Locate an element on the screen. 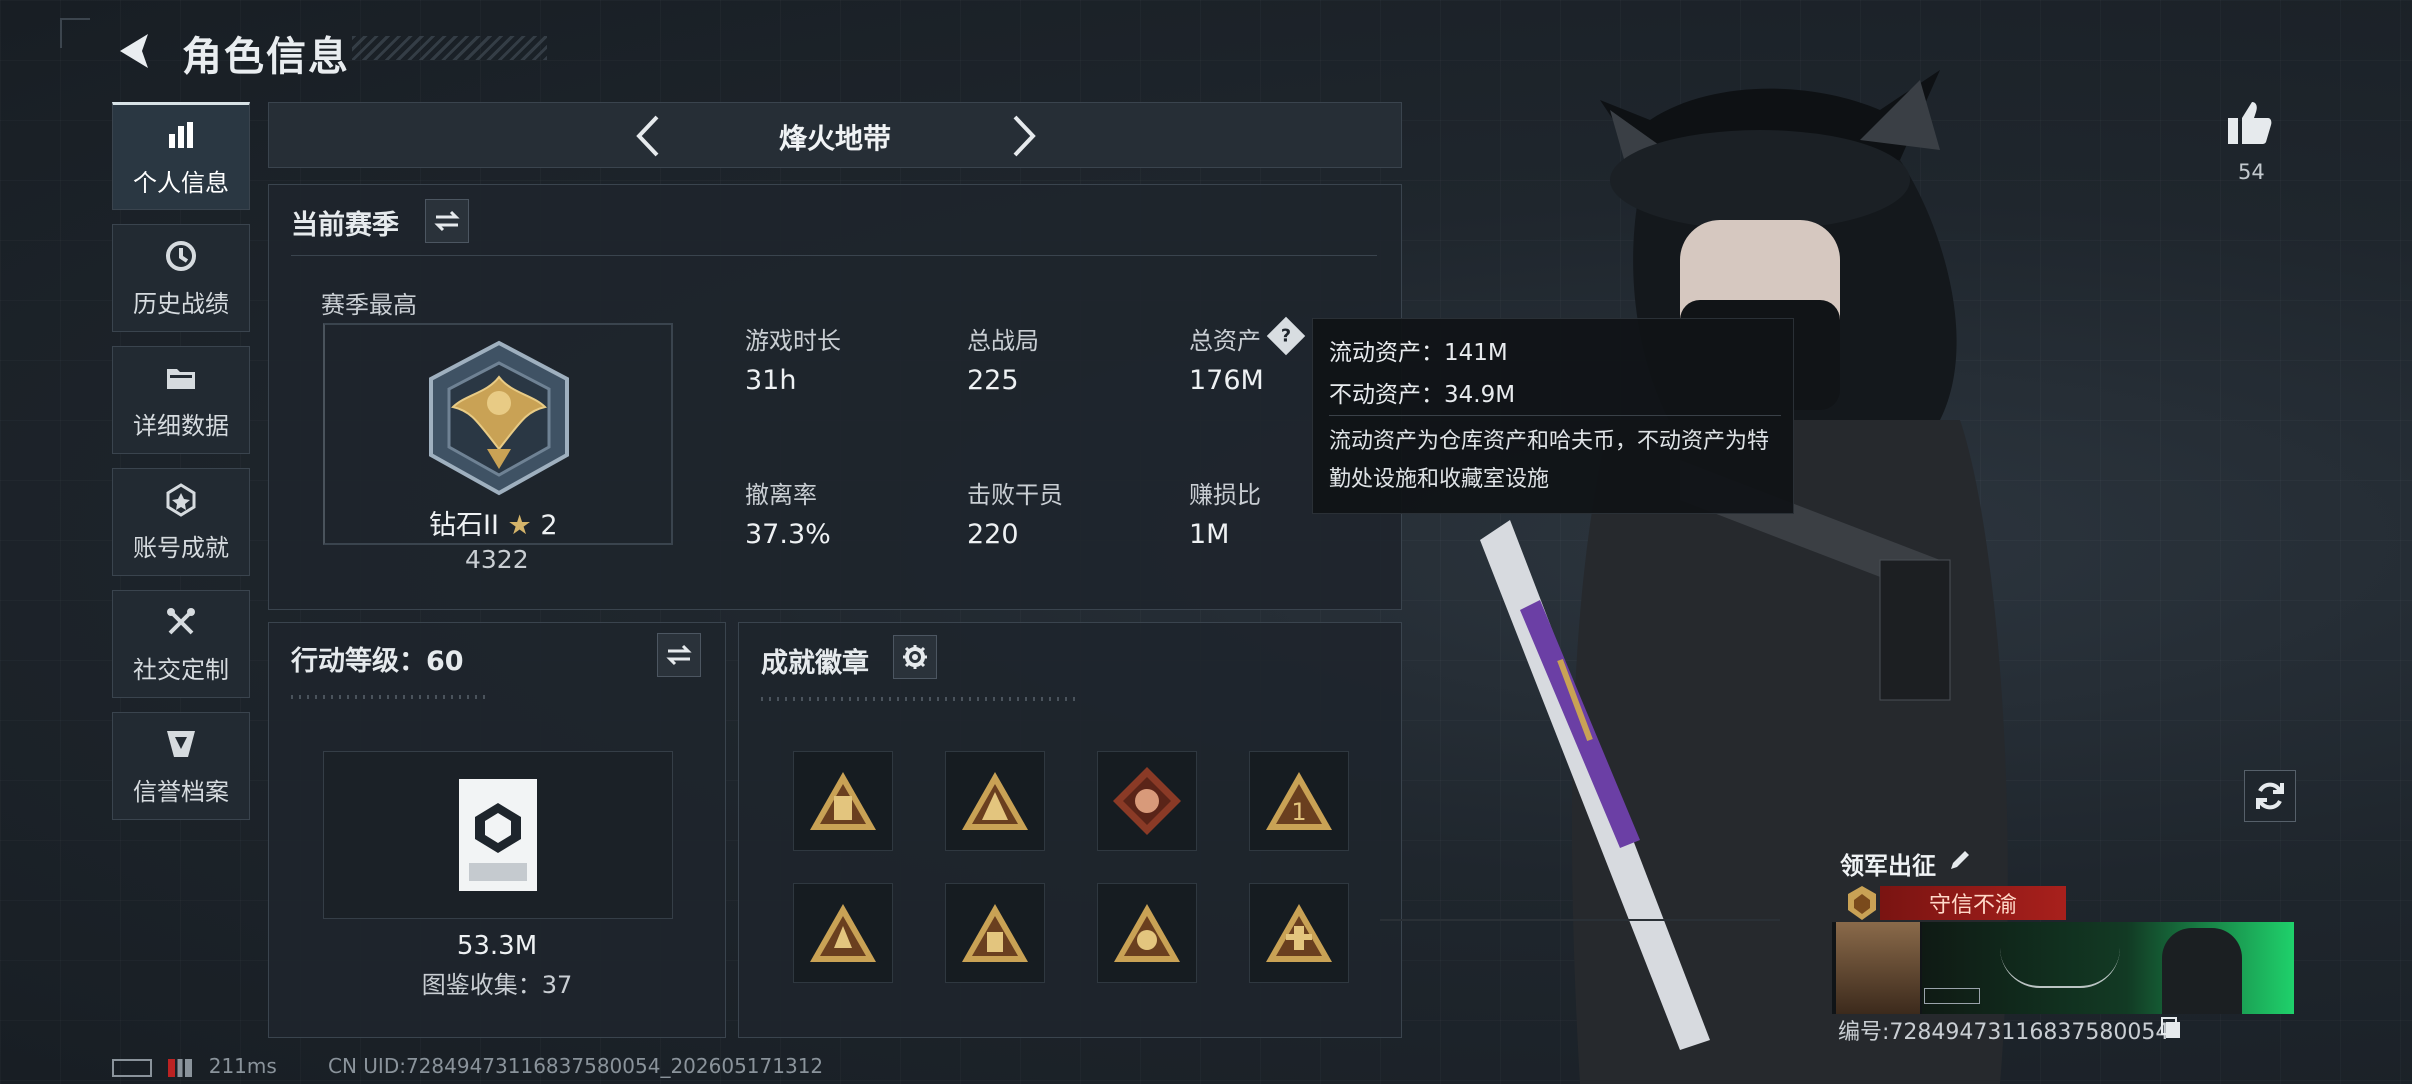  star-icon: ★ is located at coordinates (519, 525).